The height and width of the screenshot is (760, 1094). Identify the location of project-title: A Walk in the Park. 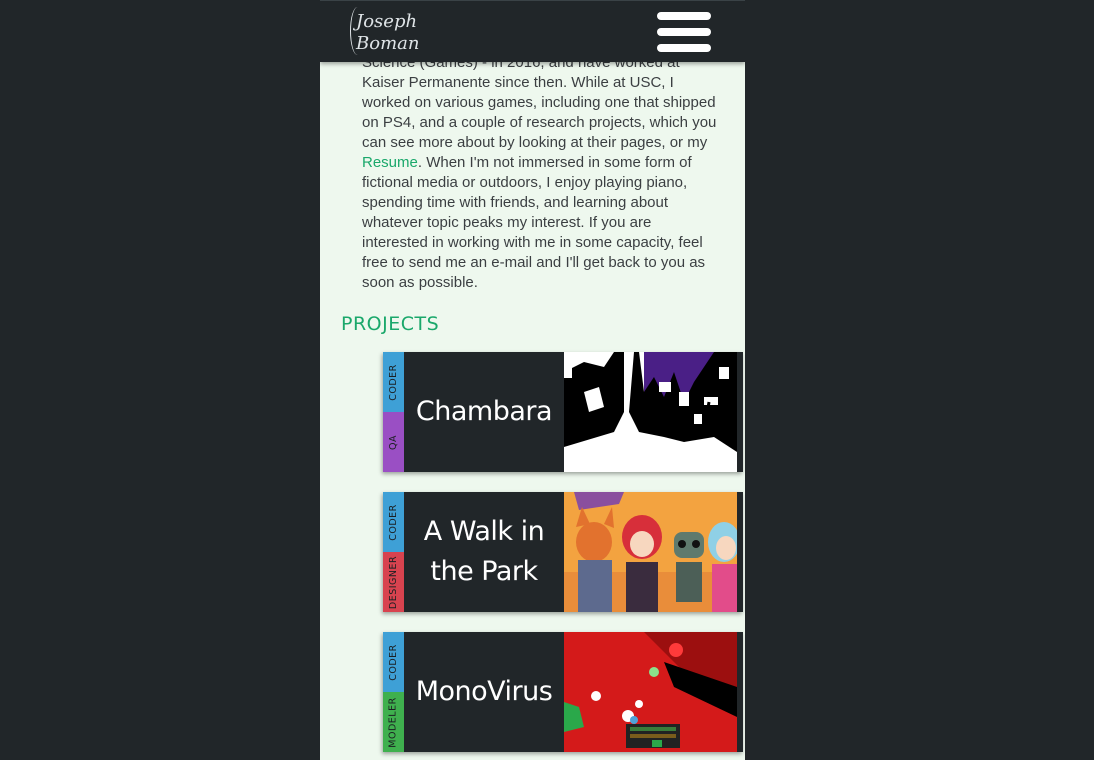
(484, 551).